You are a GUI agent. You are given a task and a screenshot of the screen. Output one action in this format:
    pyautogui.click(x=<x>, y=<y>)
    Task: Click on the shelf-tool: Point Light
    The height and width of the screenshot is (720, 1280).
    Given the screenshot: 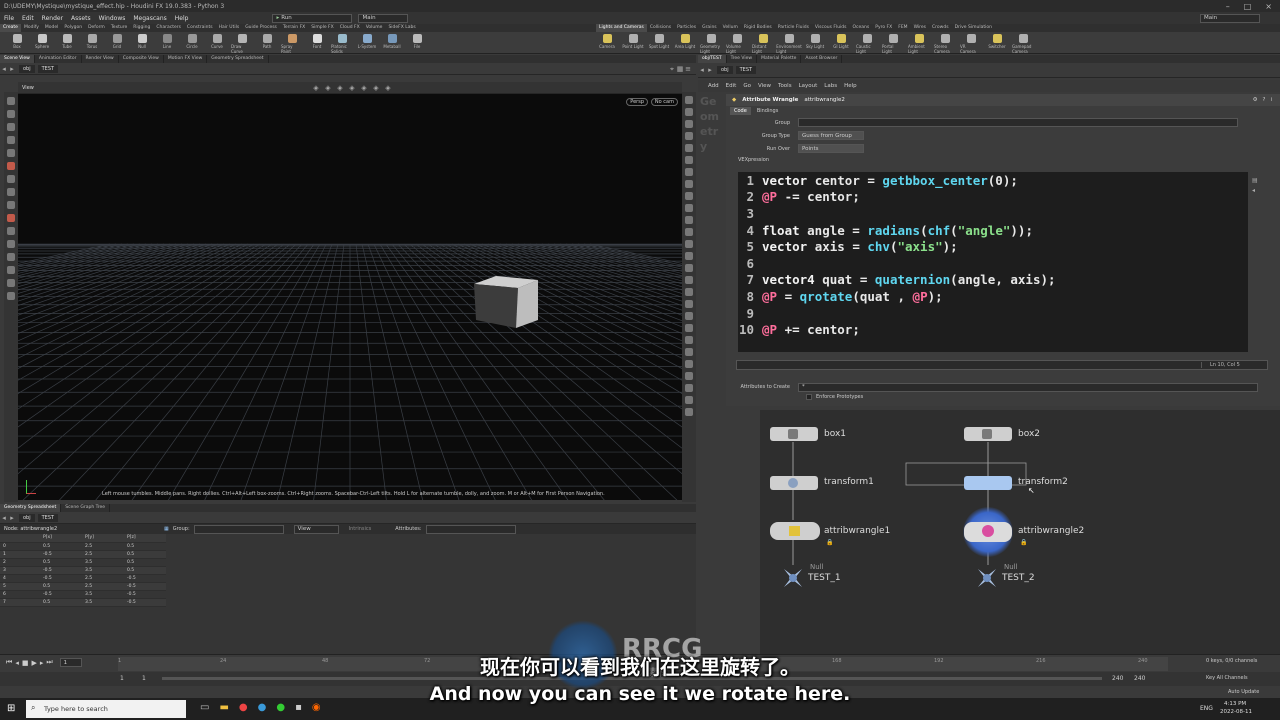 What is the action you would take?
    pyautogui.click(x=633, y=44)
    